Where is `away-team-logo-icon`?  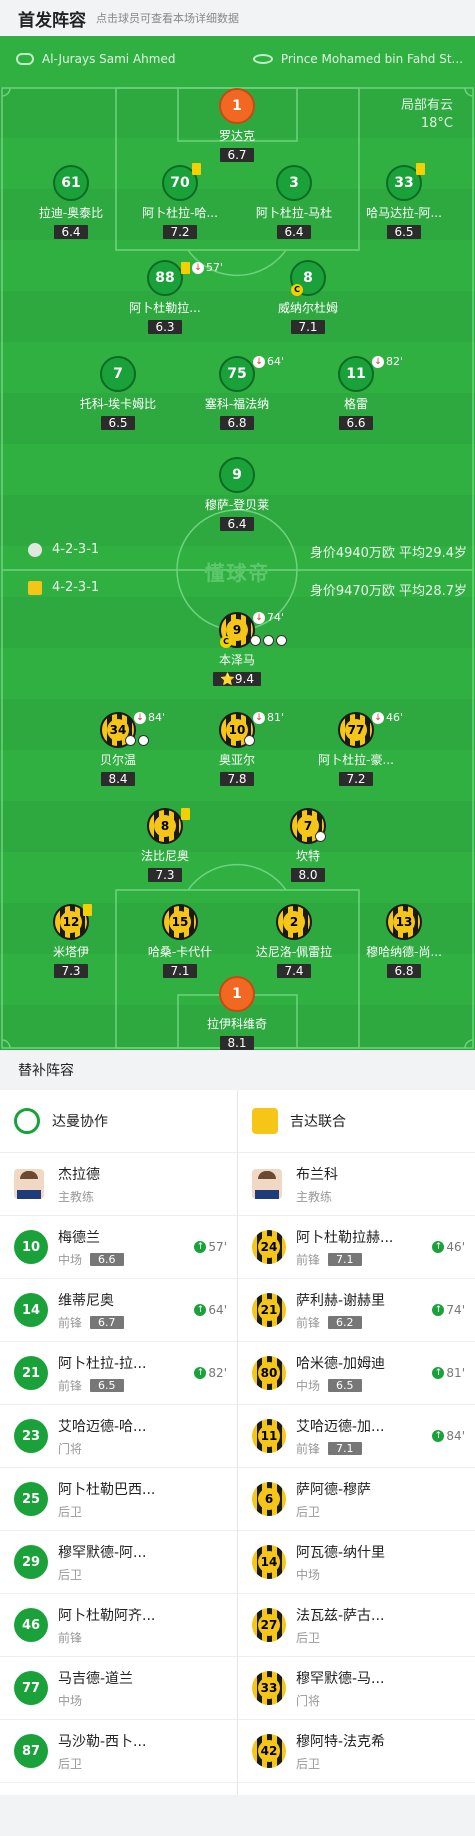 away-team-logo-icon is located at coordinates (265, 1121).